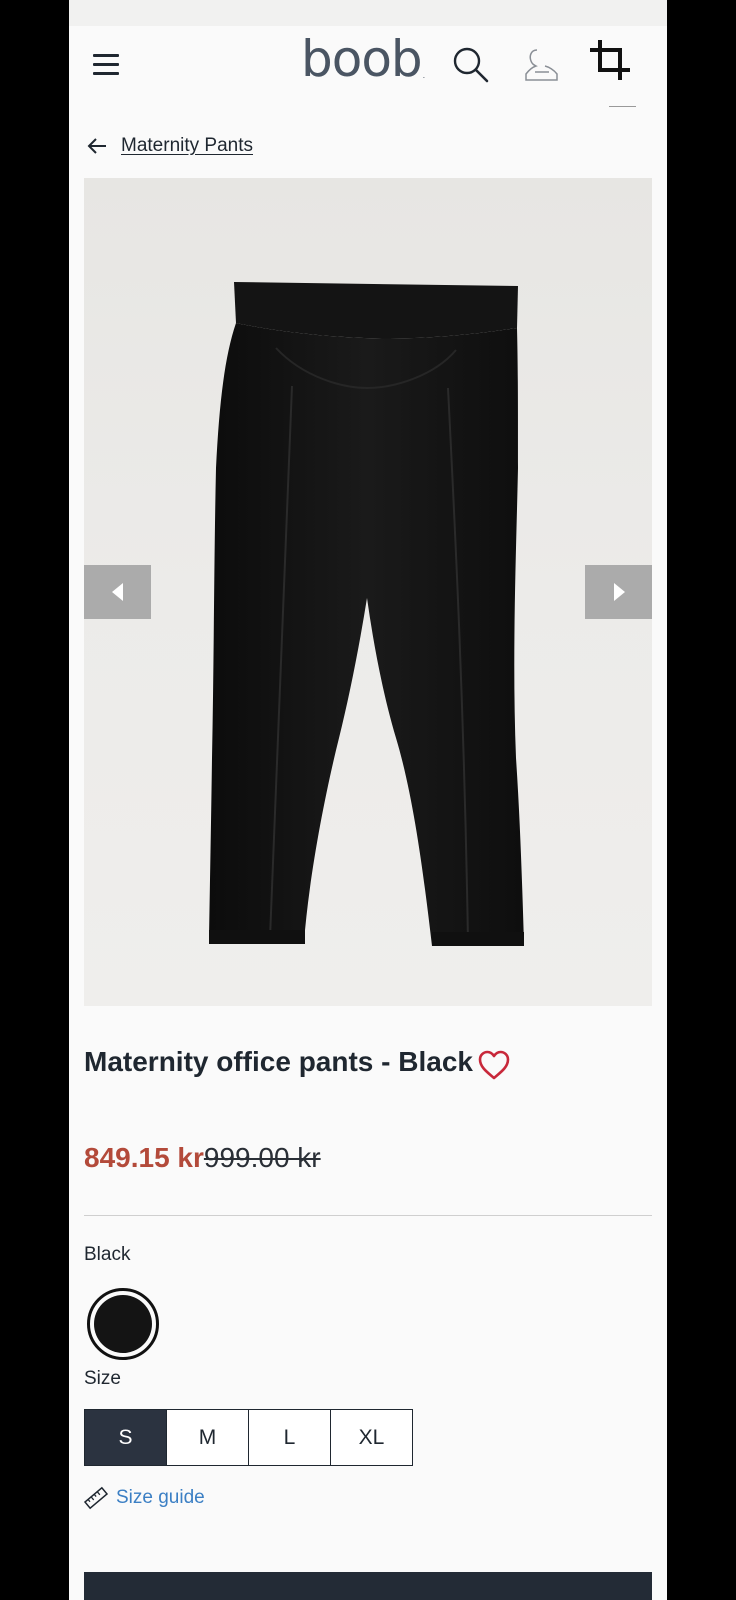  What do you see at coordinates (160, 1497) in the screenshot?
I see `size-guide-text: Size guide` at bounding box center [160, 1497].